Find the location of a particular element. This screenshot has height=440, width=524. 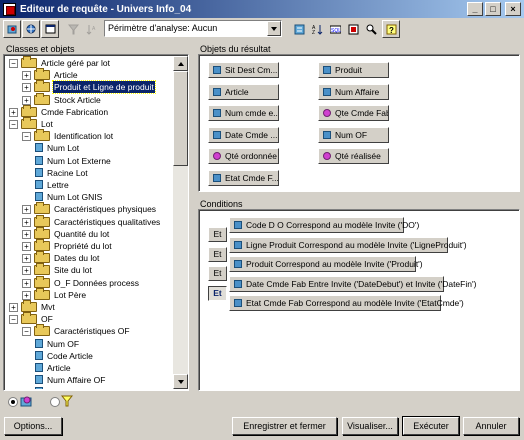

result-object-button: Qté ordonnée is located at coordinates (243, 156).